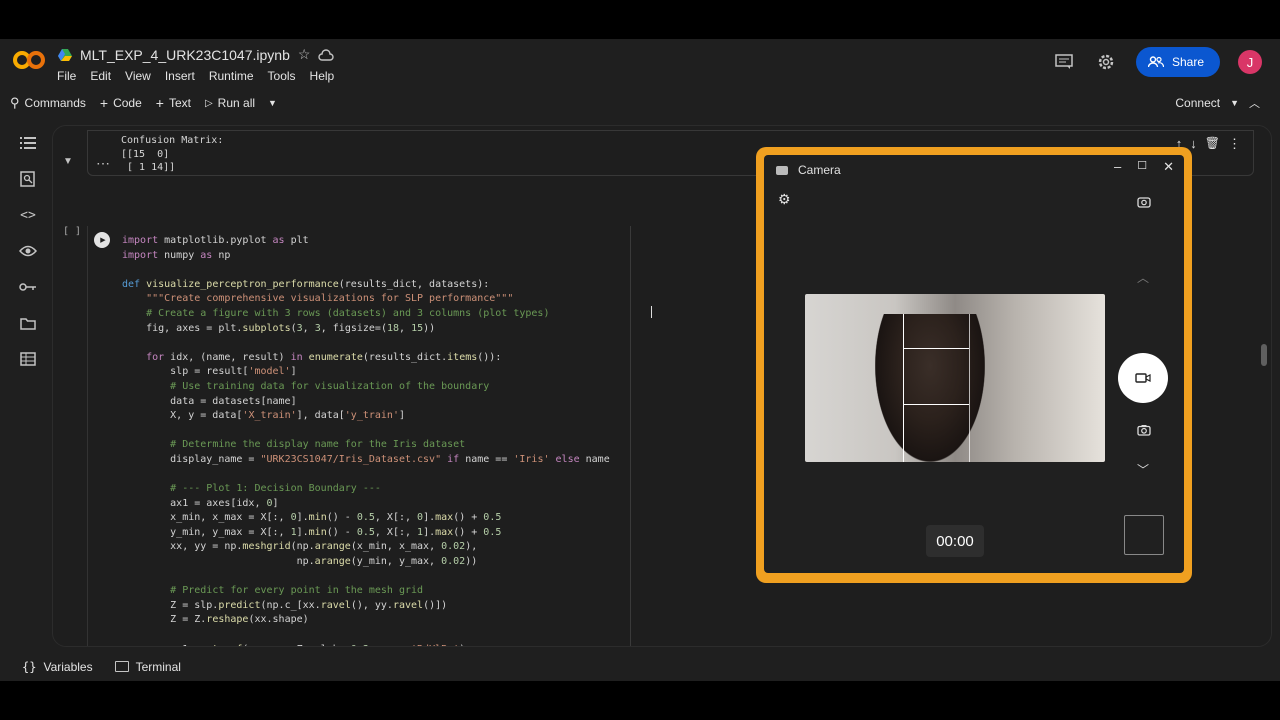 The image size is (1280, 720). What do you see at coordinates (28, 359) in the screenshot?
I see `table-icon` at bounding box center [28, 359].